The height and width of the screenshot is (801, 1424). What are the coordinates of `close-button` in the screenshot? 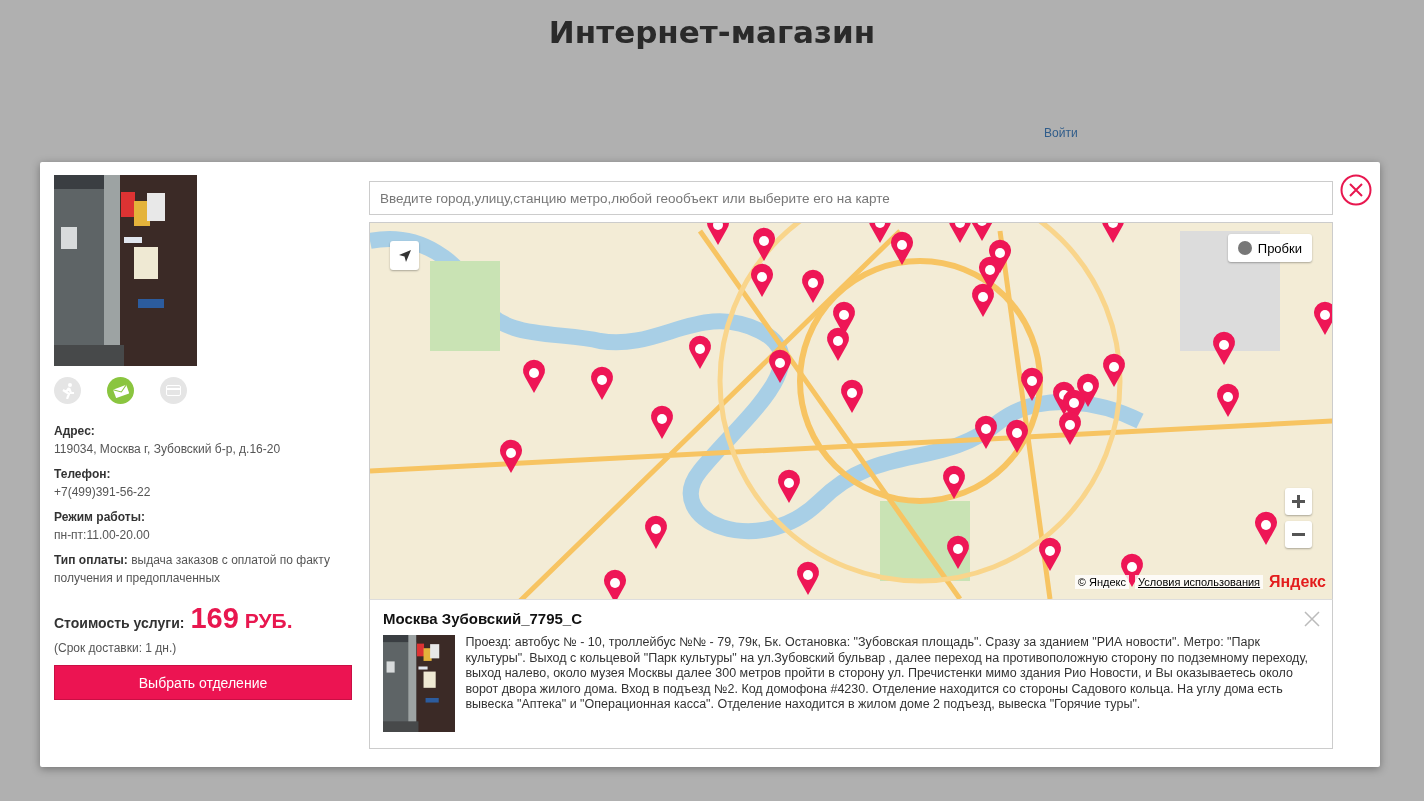 It's located at (1356, 190).